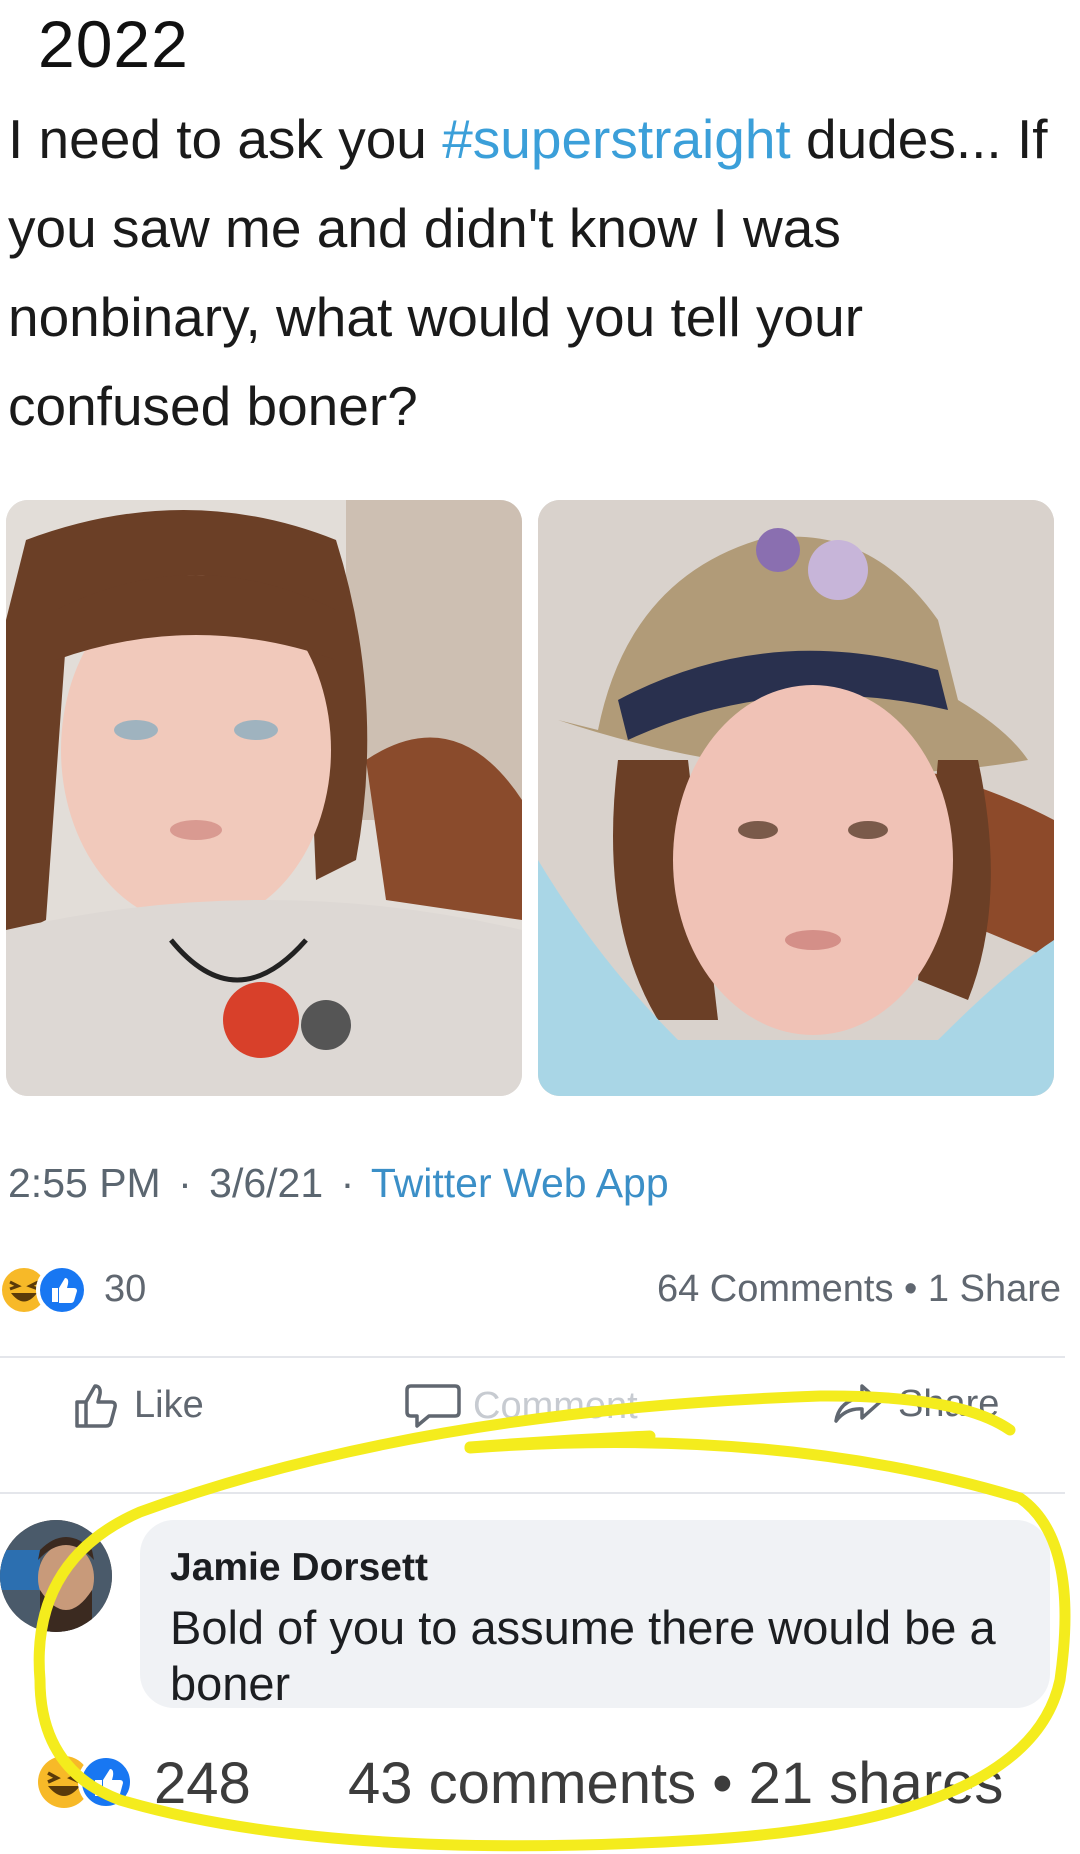 Image resolution: width=1080 pixels, height=1854 pixels. I want to click on share-button: Share, so click(915, 1404).